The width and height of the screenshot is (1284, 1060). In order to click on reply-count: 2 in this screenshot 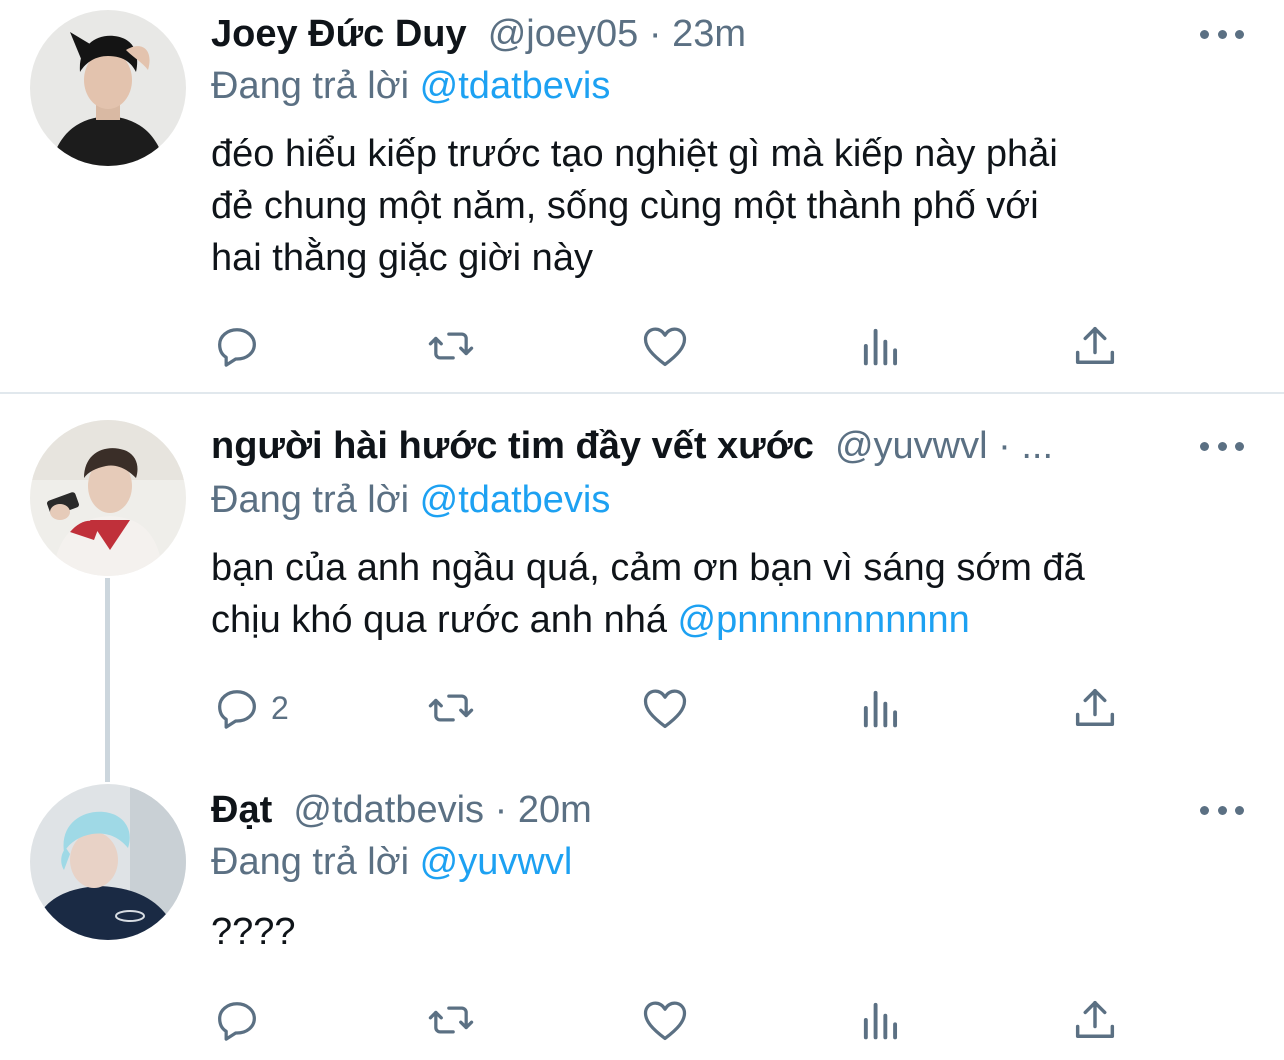, I will do `click(280, 707)`.